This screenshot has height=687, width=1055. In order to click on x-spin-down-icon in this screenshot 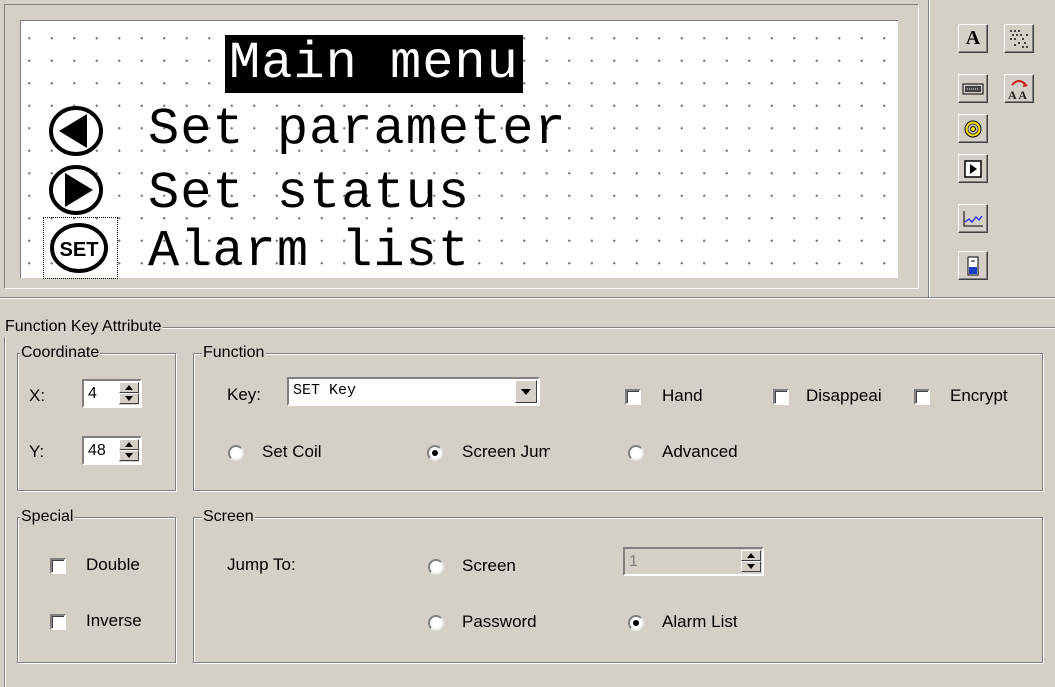, I will do `click(129, 398)`.